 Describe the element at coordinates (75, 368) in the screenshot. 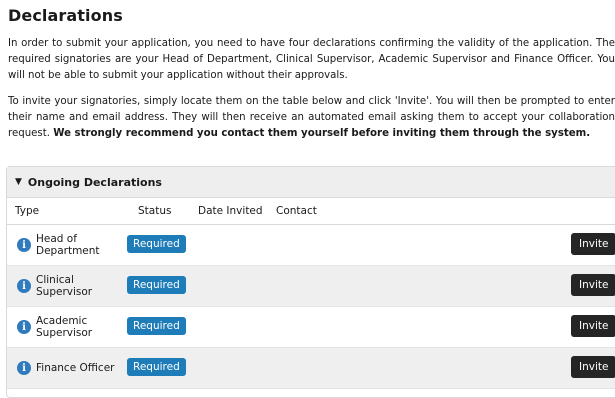

I see `declaration-type: Finance Officer` at that location.